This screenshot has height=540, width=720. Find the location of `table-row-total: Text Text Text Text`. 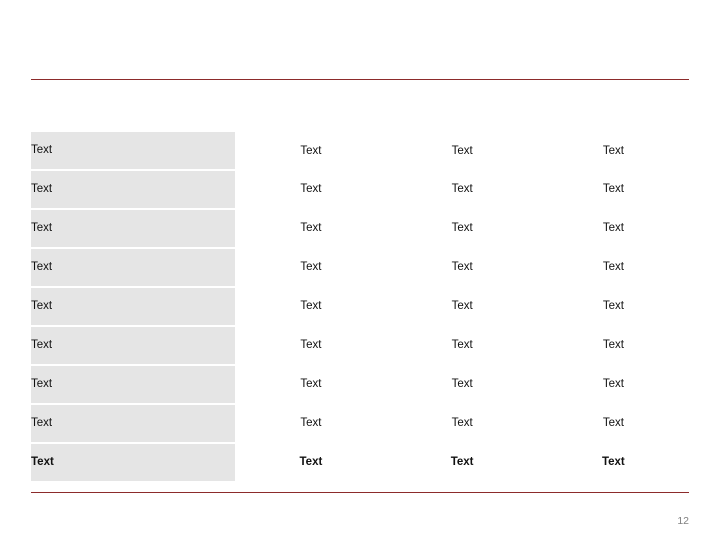

table-row-total: Text Text Text Text is located at coordinates (360, 463).